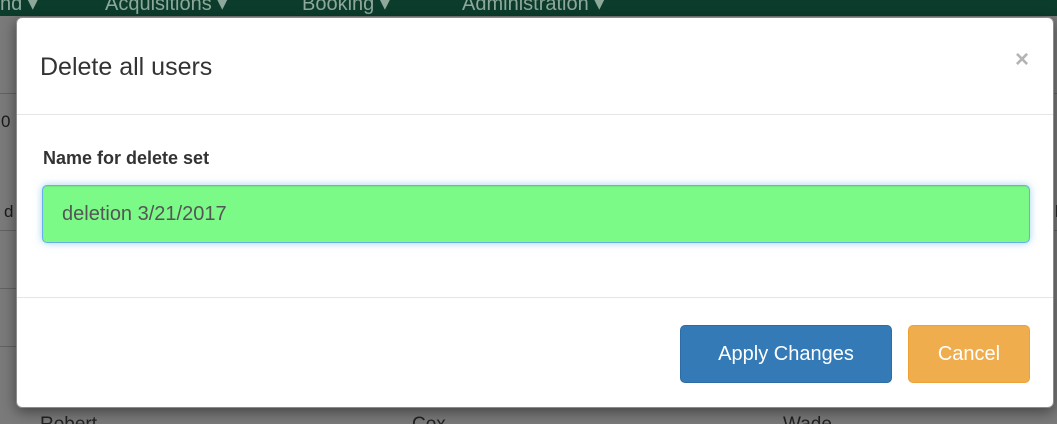 The height and width of the screenshot is (424, 1057). What do you see at coordinates (969, 354) in the screenshot?
I see `cancel-button: Cancel` at bounding box center [969, 354].